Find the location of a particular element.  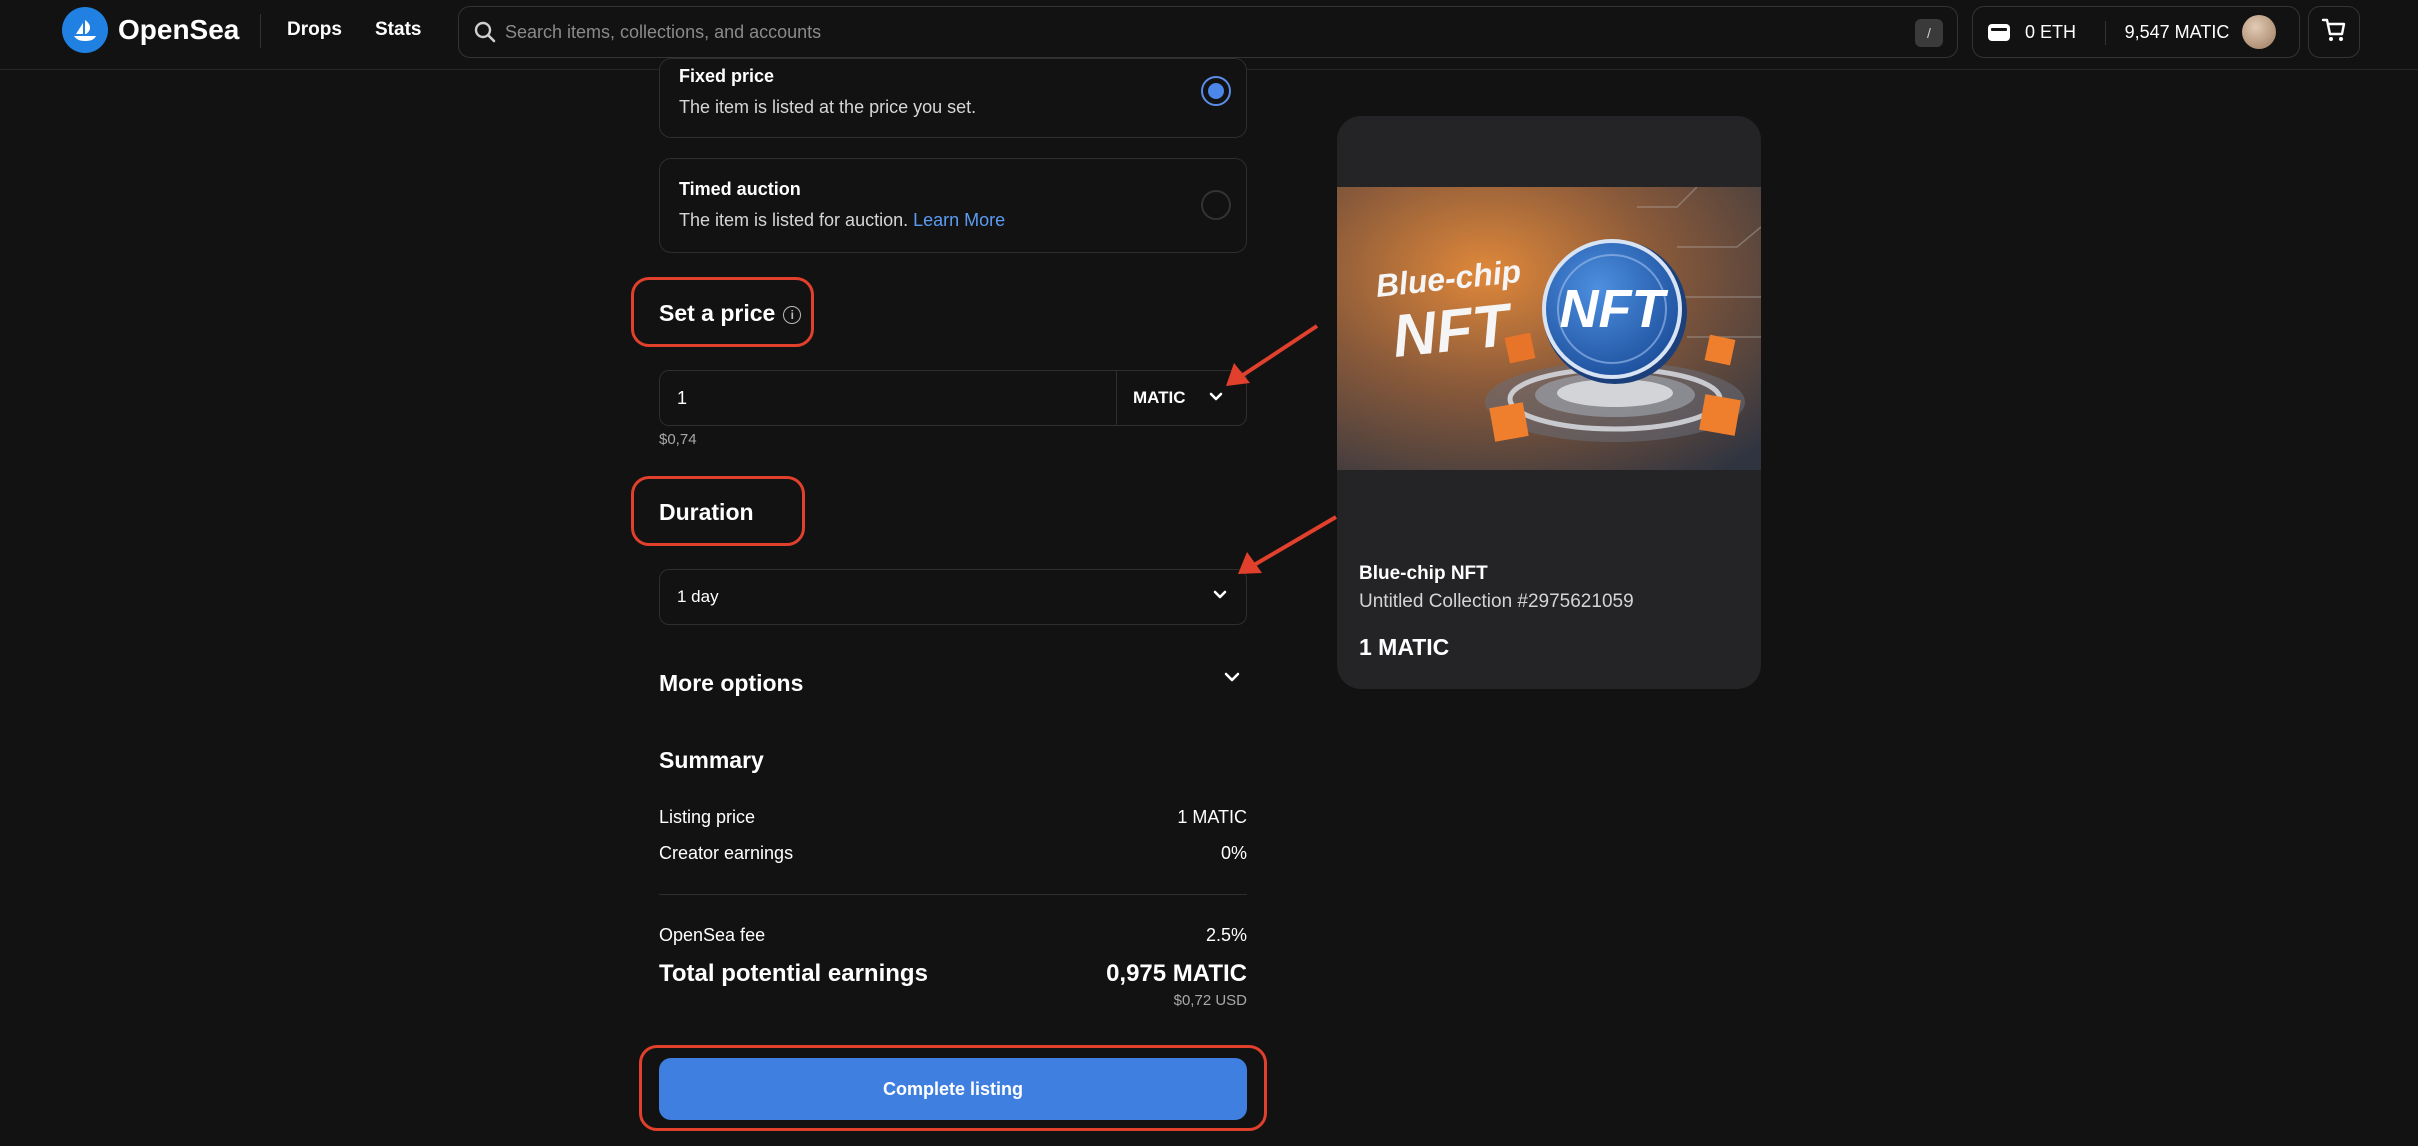

listing-price-label: Listing price is located at coordinates (707, 817).